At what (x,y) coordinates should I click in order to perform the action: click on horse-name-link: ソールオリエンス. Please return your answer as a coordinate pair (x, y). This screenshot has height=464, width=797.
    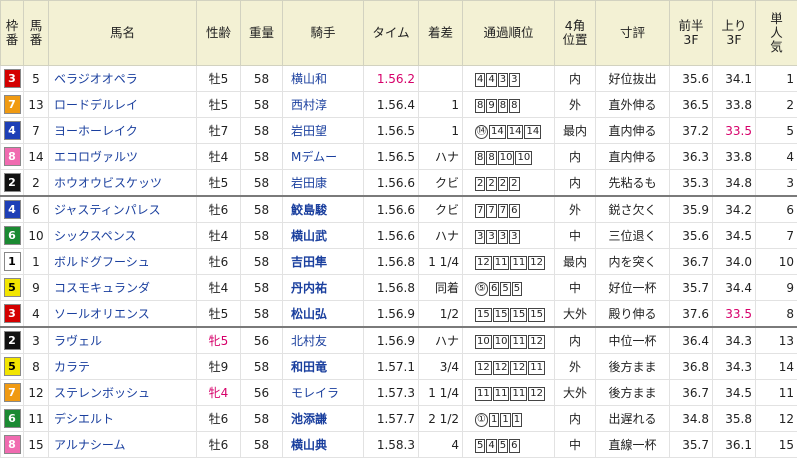
    Looking at the image, I should click on (122, 314).